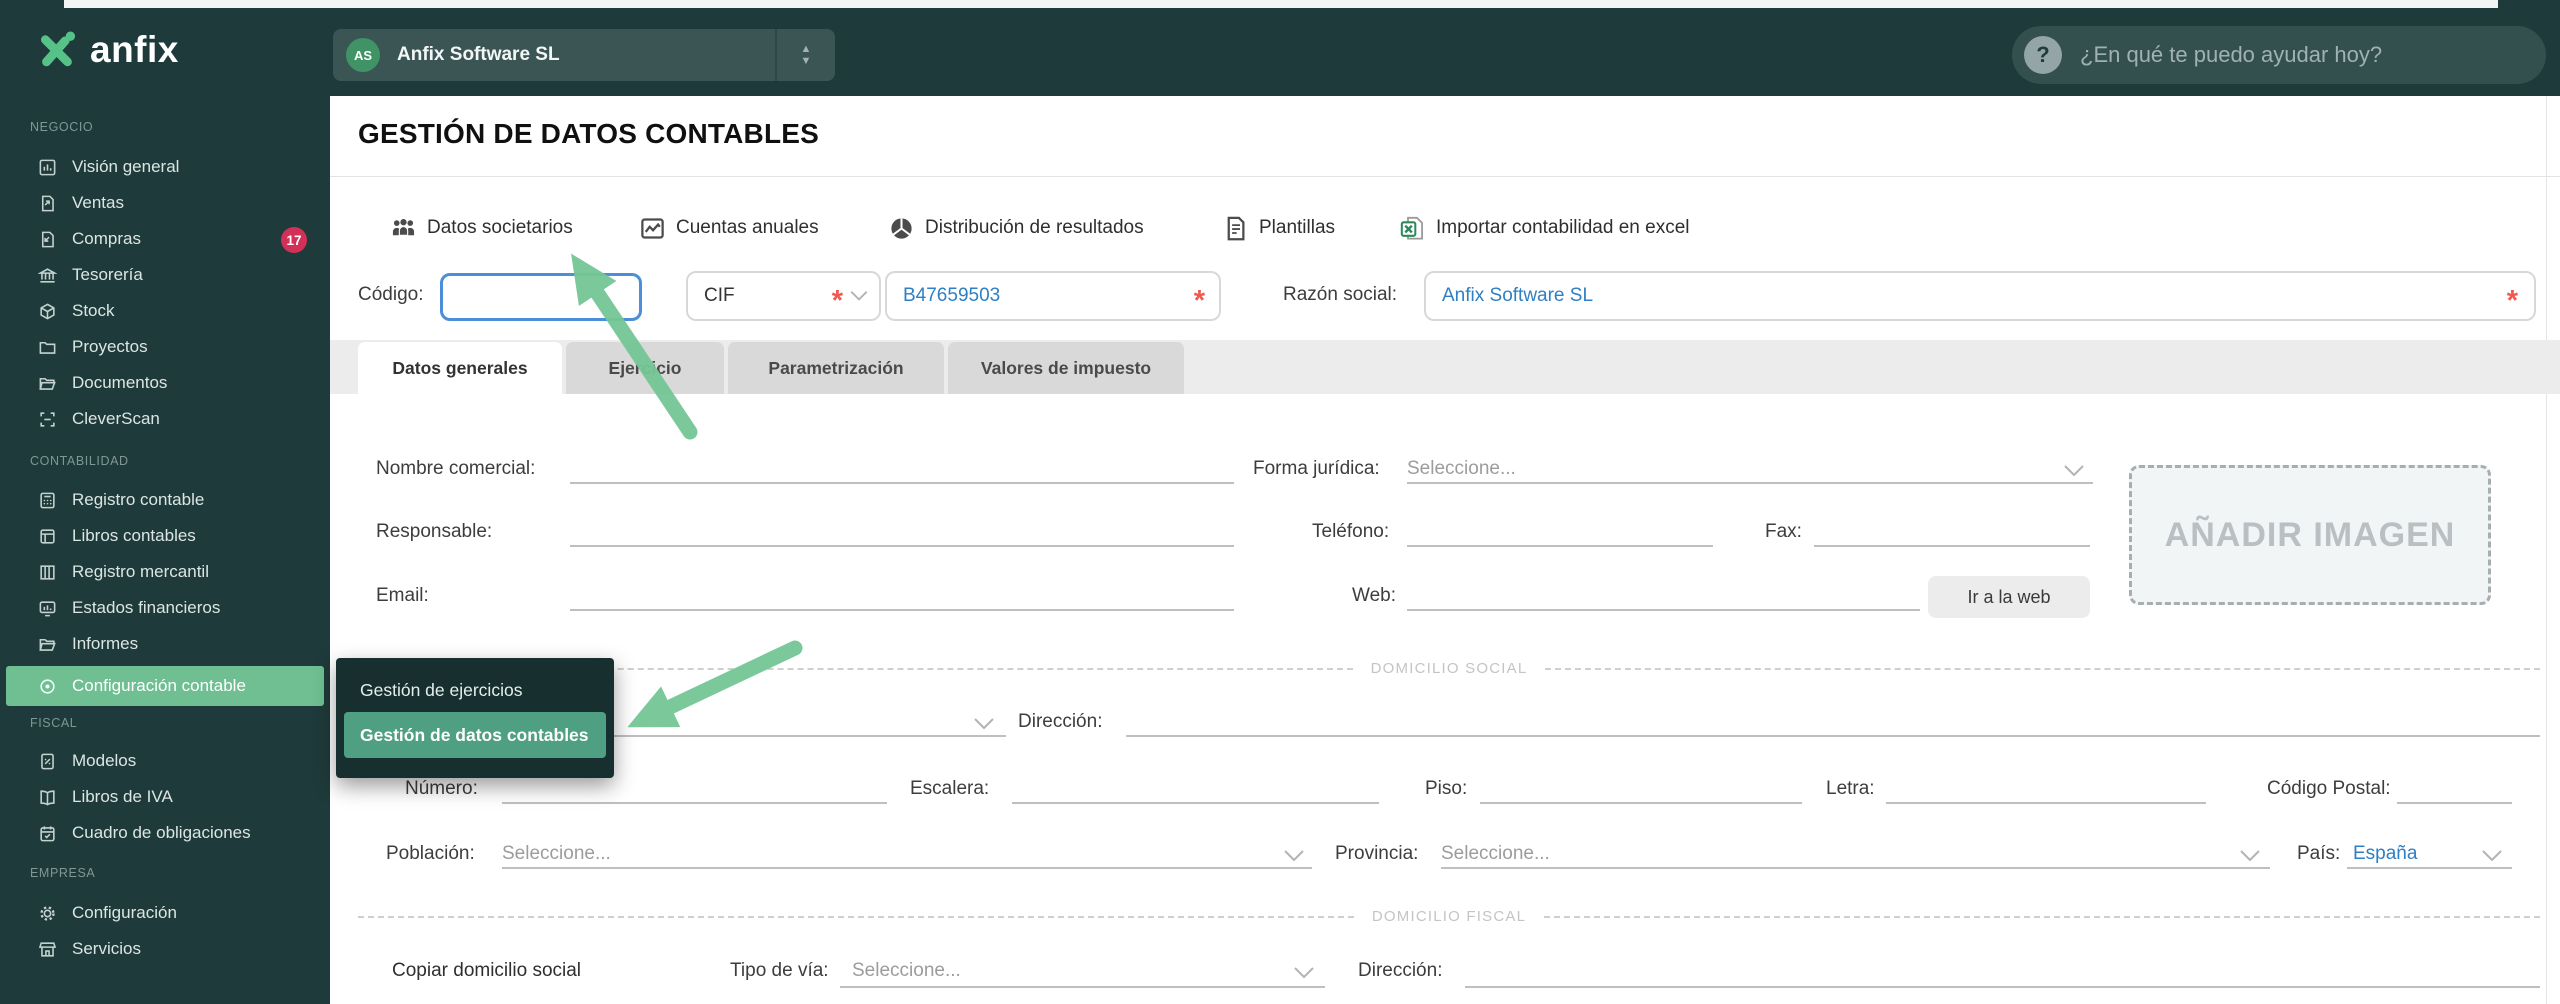  Describe the element at coordinates (47, 311) in the screenshot. I see `box-icon` at that location.